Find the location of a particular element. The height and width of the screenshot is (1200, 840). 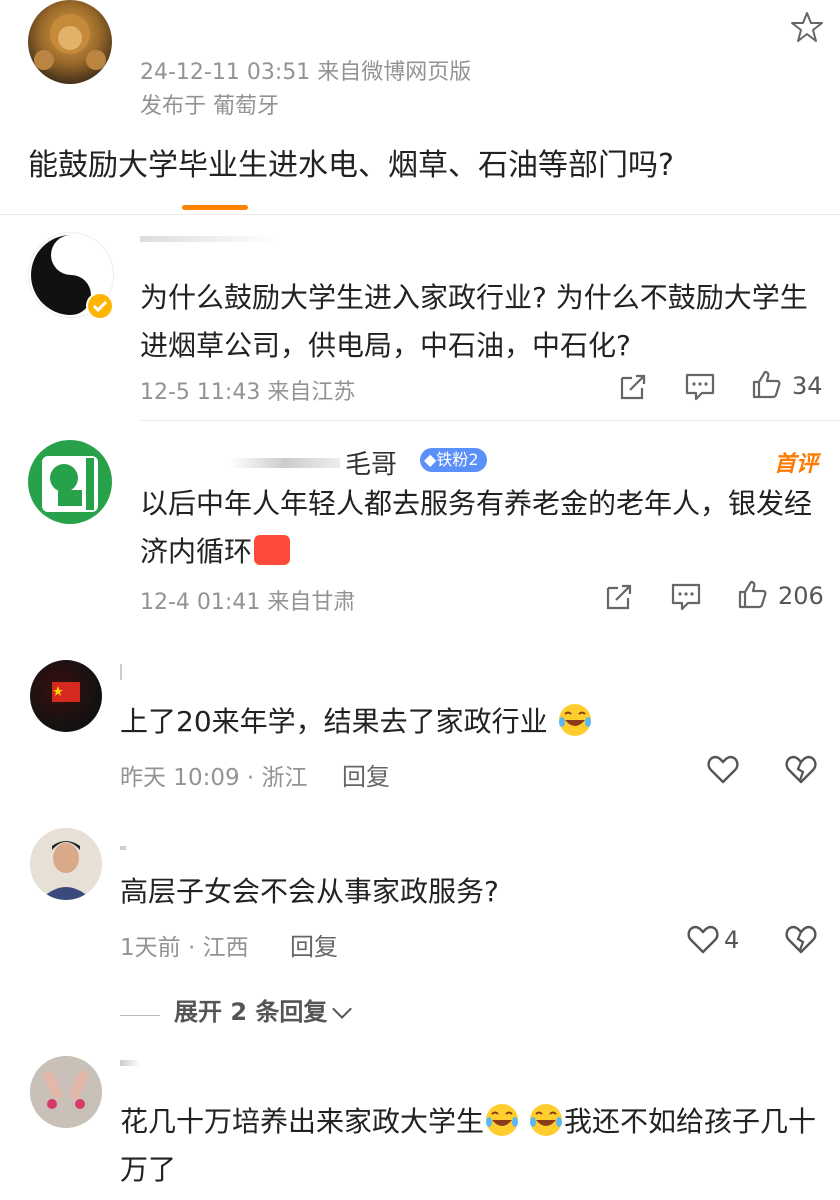

first-comment-tag: 首评 is located at coordinates (796, 464).